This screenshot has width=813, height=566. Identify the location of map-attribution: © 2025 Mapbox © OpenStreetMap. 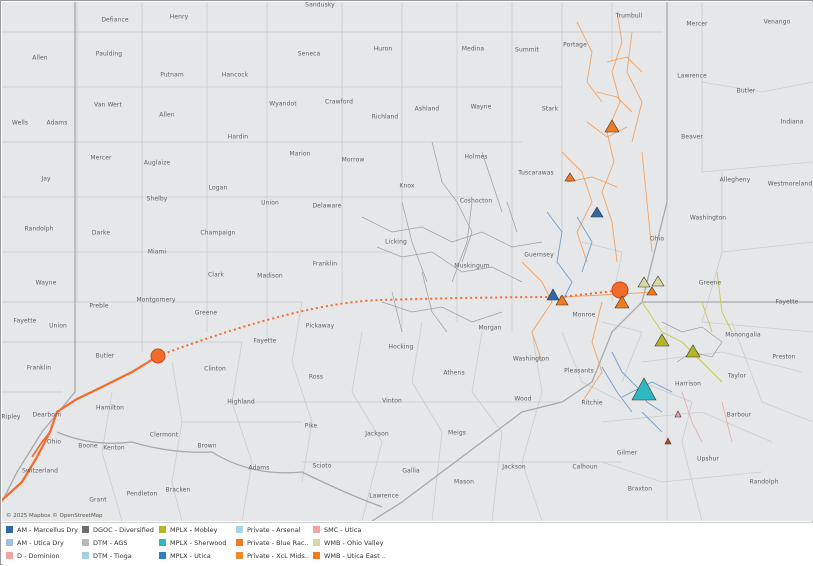
(54, 516).